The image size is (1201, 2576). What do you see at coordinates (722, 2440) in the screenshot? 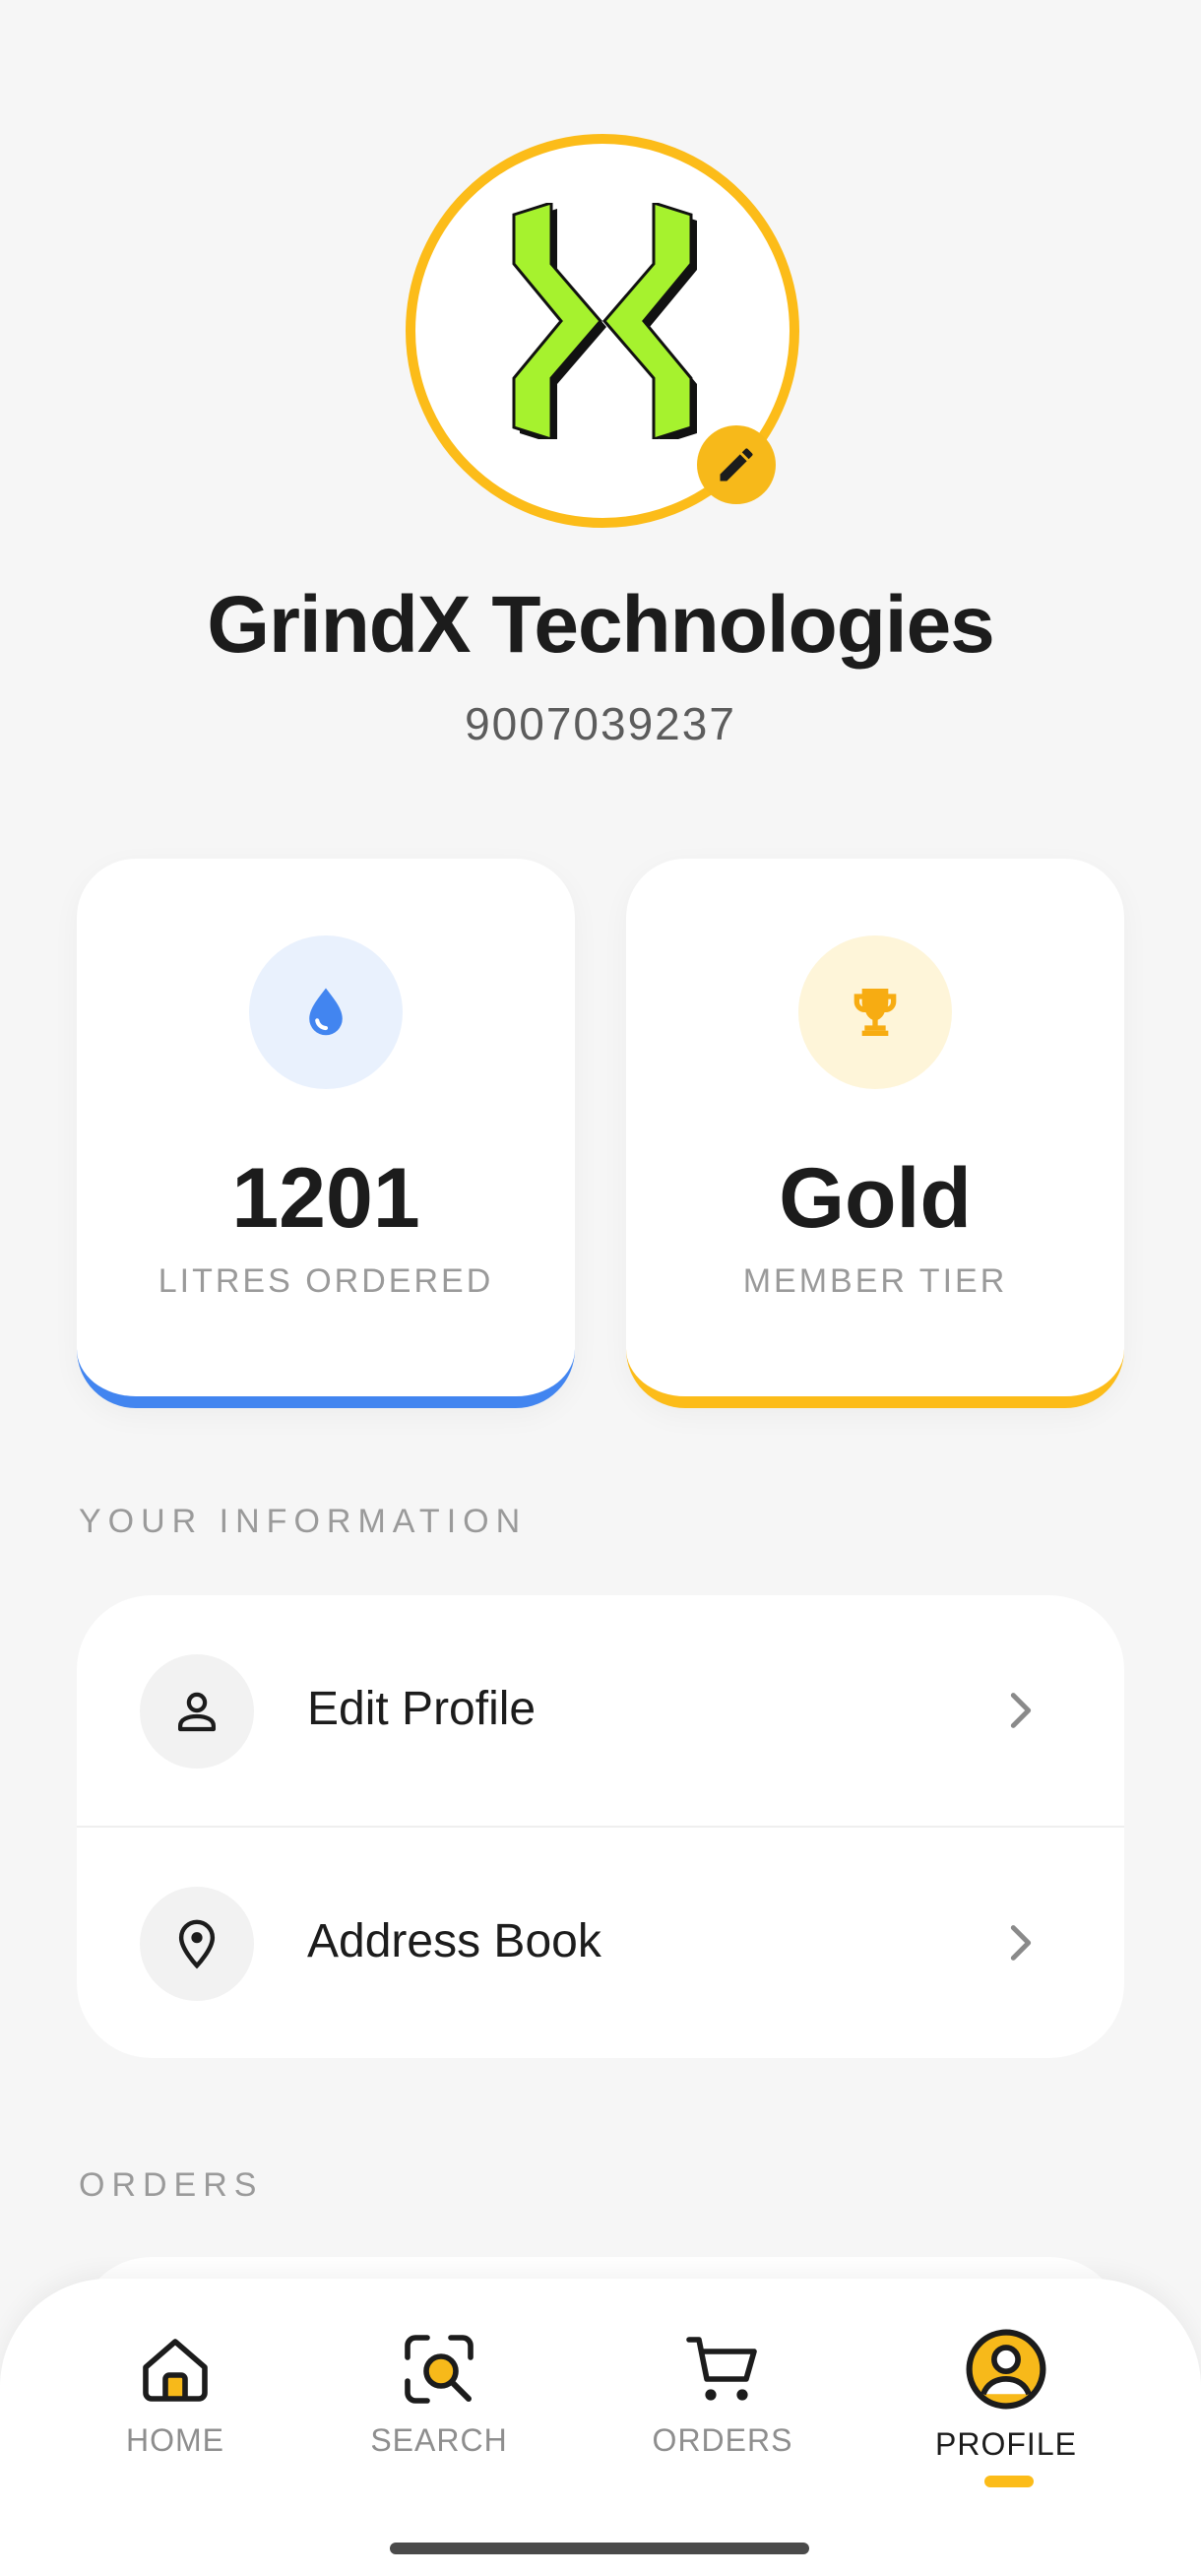
I see `nav-orders-label: ORDERS` at bounding box center [722, 2440].